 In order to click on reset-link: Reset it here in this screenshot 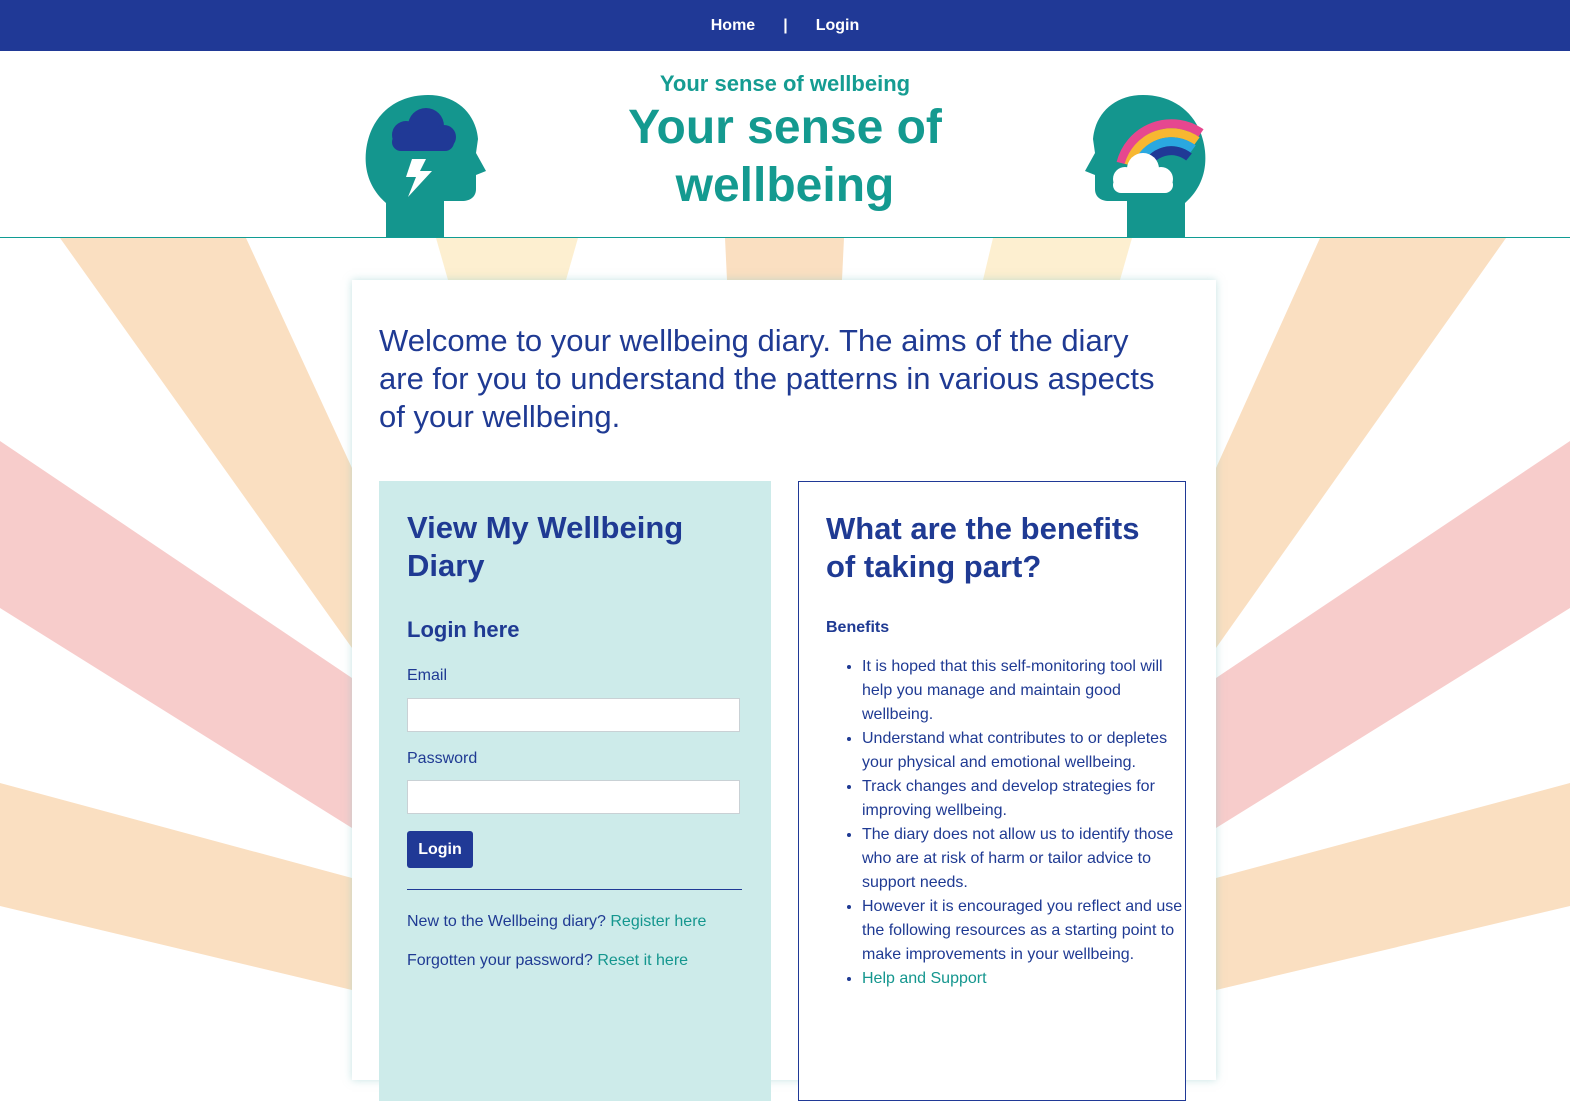, I will do `click(642, 960)`.